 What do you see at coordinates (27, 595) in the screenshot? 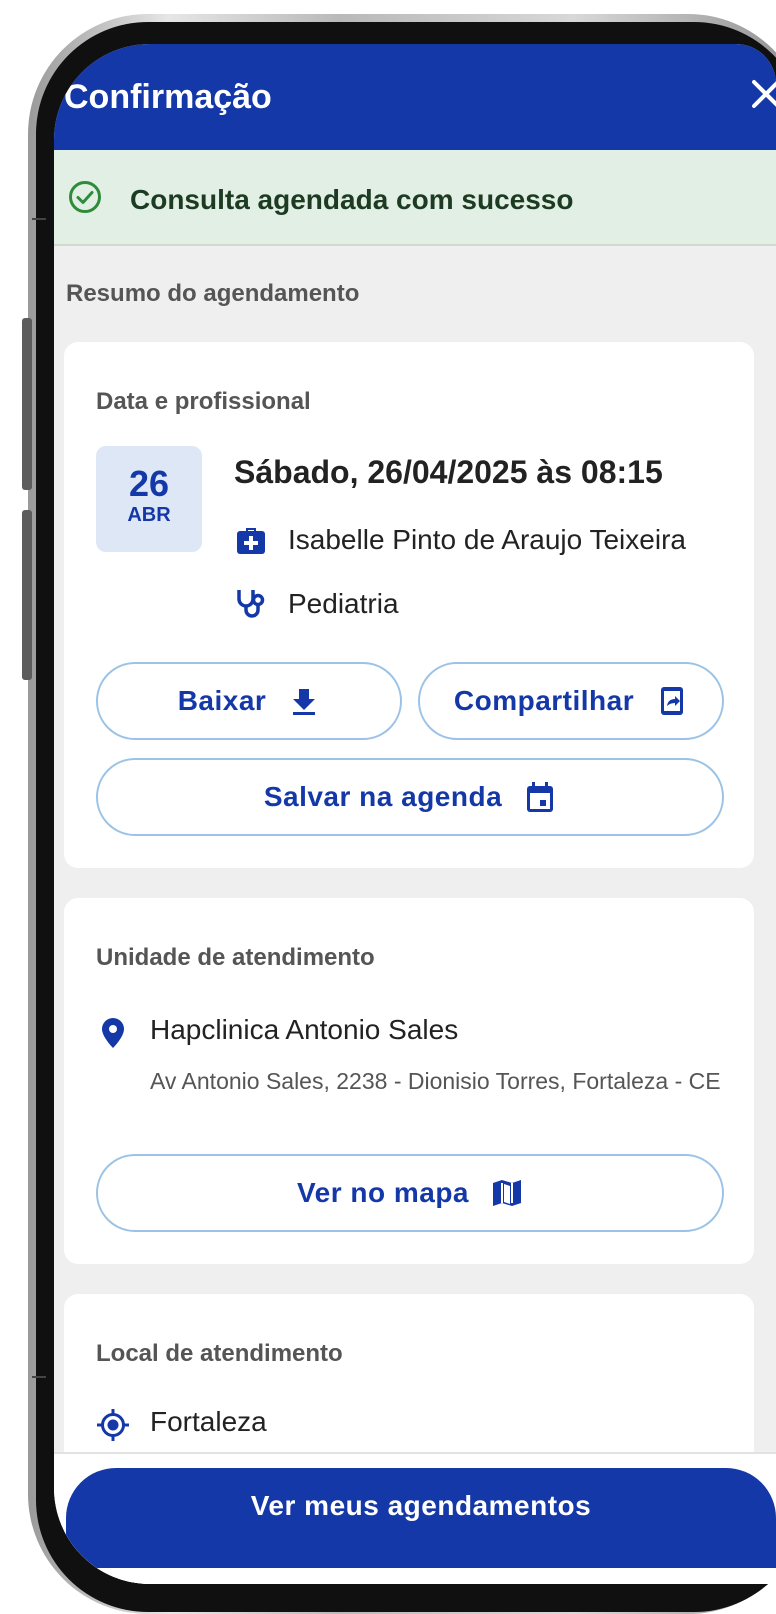
I see `volume-down-button` at bounding box center [27, 595].